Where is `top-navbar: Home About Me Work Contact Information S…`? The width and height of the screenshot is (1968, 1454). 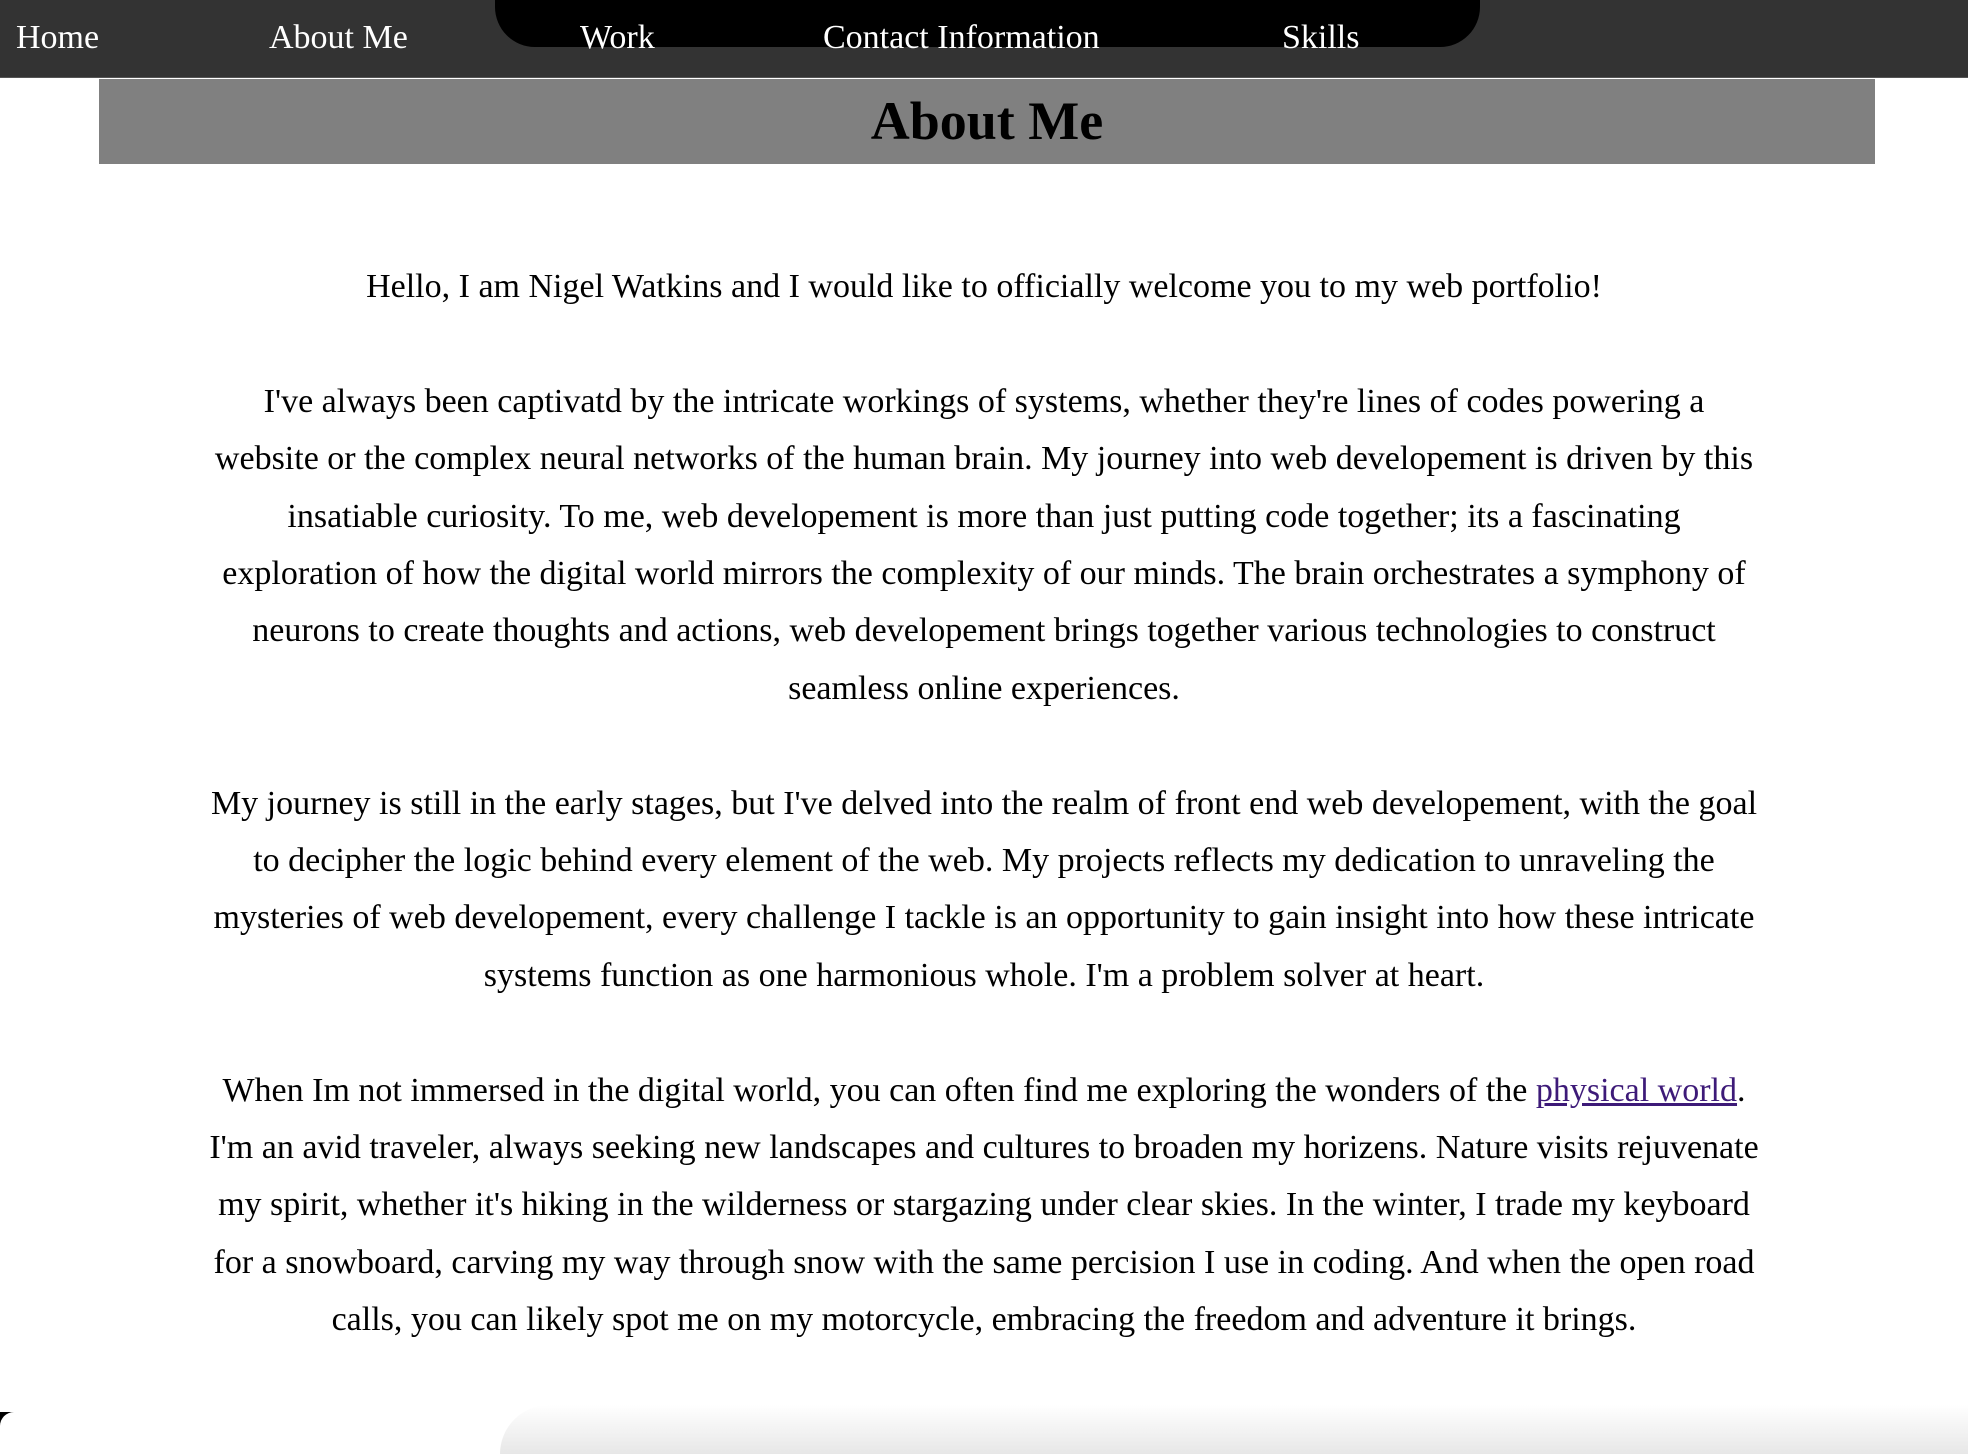
top-navbar: Home About Me Work Contact Information S… is located at coordinates (984, 39).